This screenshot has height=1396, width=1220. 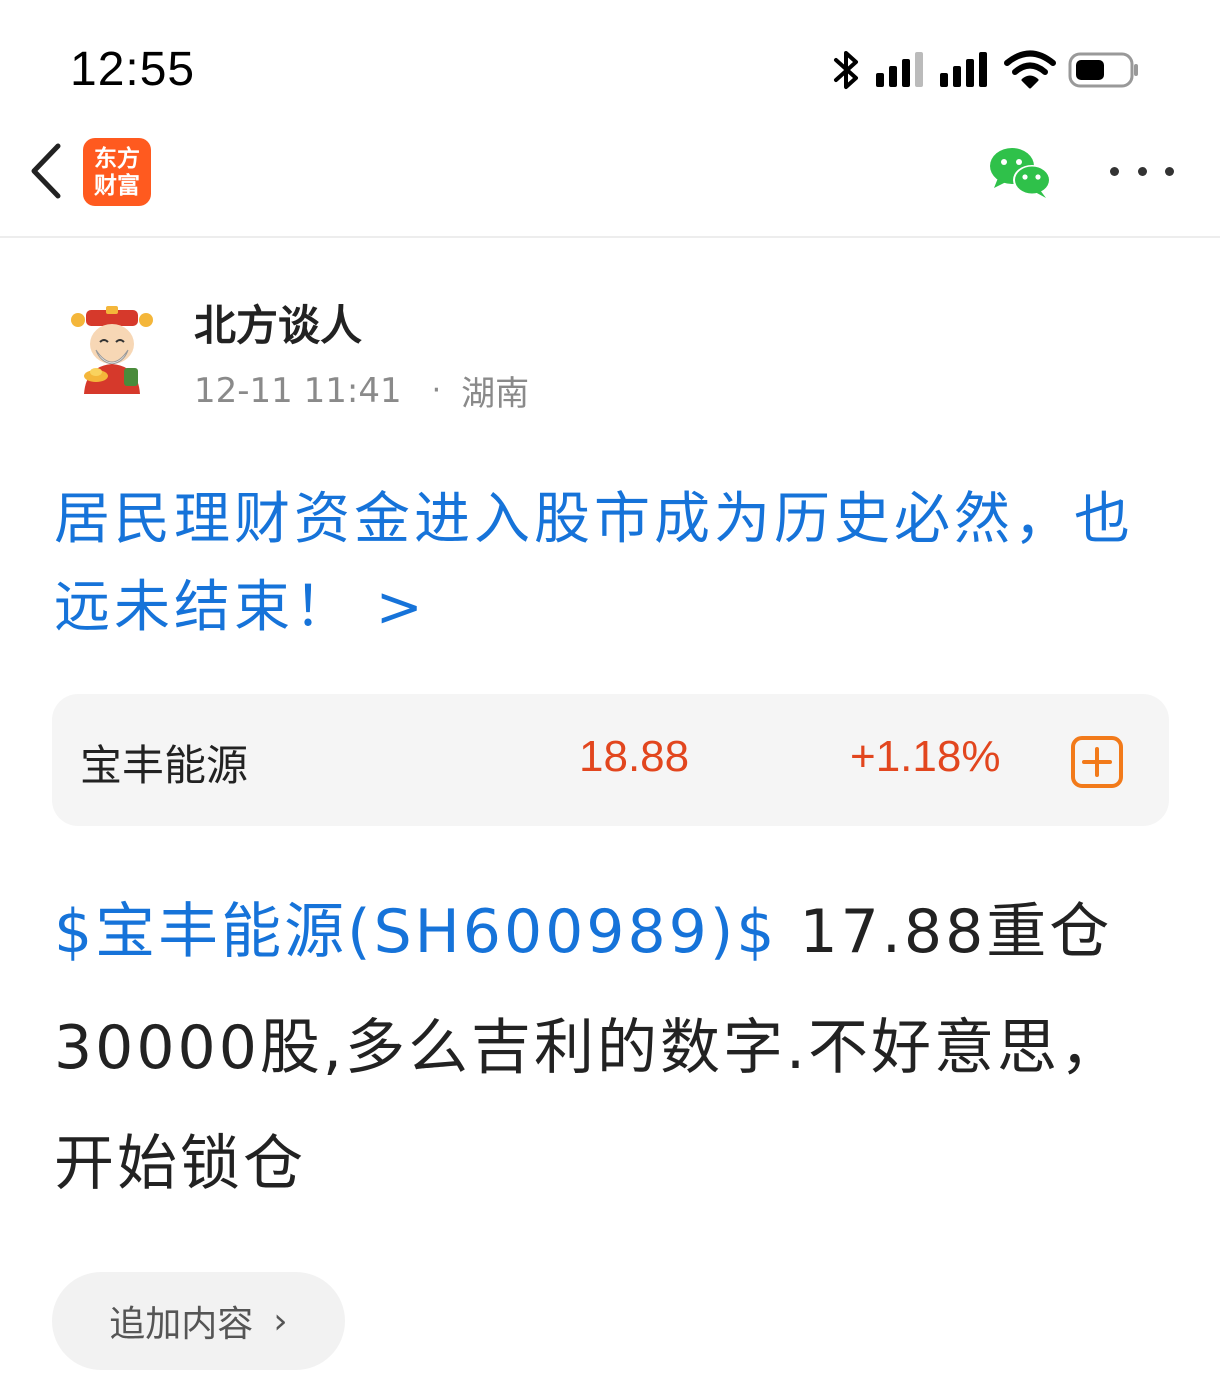 What do you see at coordinates (1030, 69) in the screenshot?
I see `wifi-icon` at bounding box center [1030, 69].